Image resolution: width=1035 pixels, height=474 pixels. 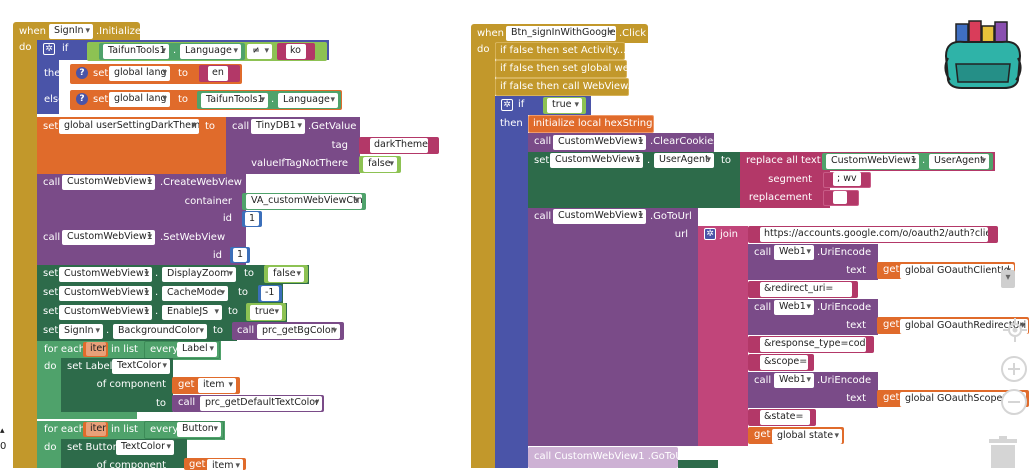 I want to click on component-dropdown-google: Btn_signInWithGoogle, so click(x=561, y=33).